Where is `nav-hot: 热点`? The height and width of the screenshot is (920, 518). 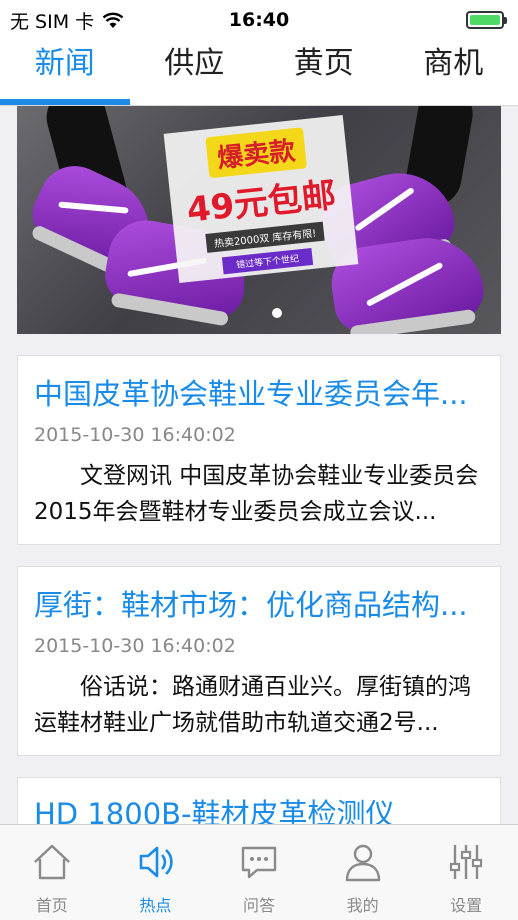
nav-hot: 热点 is located at coordinates (156, 872).